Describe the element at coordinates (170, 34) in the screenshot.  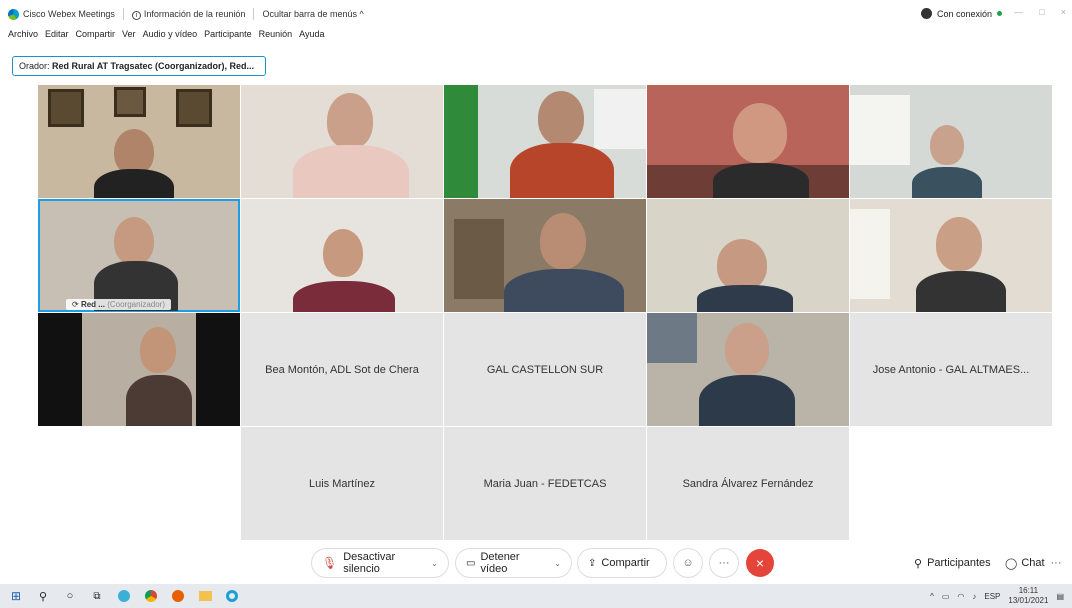
I see `menu-audio-video: Audio y vídeo` at that location.